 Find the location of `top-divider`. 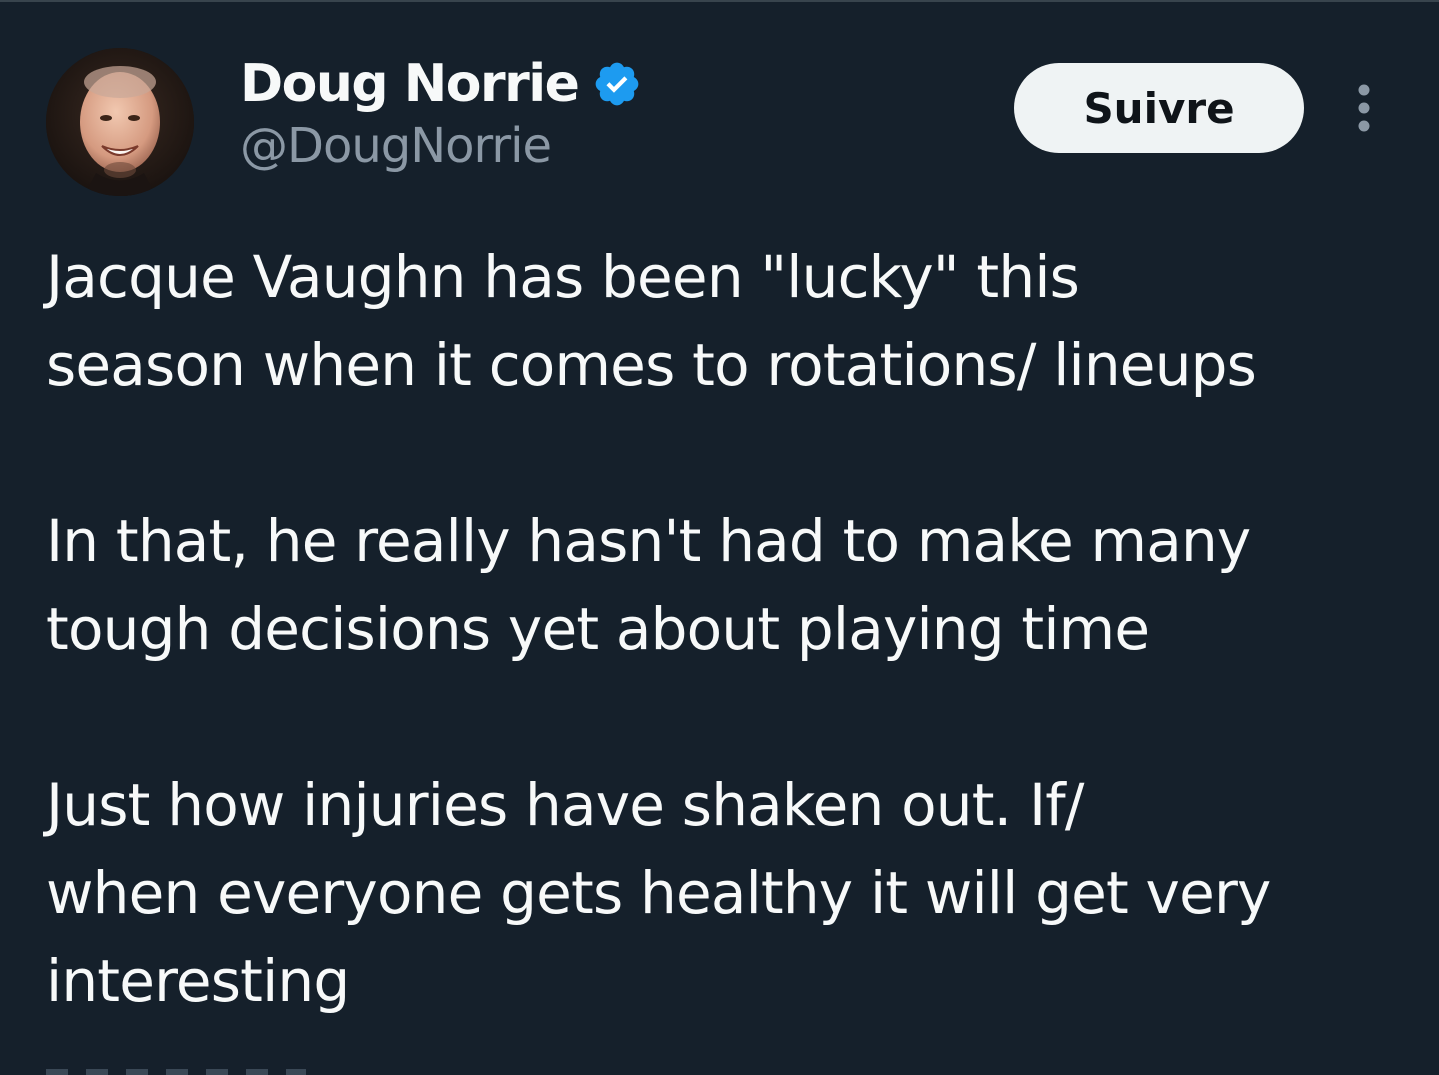

top-divider is located at coordinates (719, 1).